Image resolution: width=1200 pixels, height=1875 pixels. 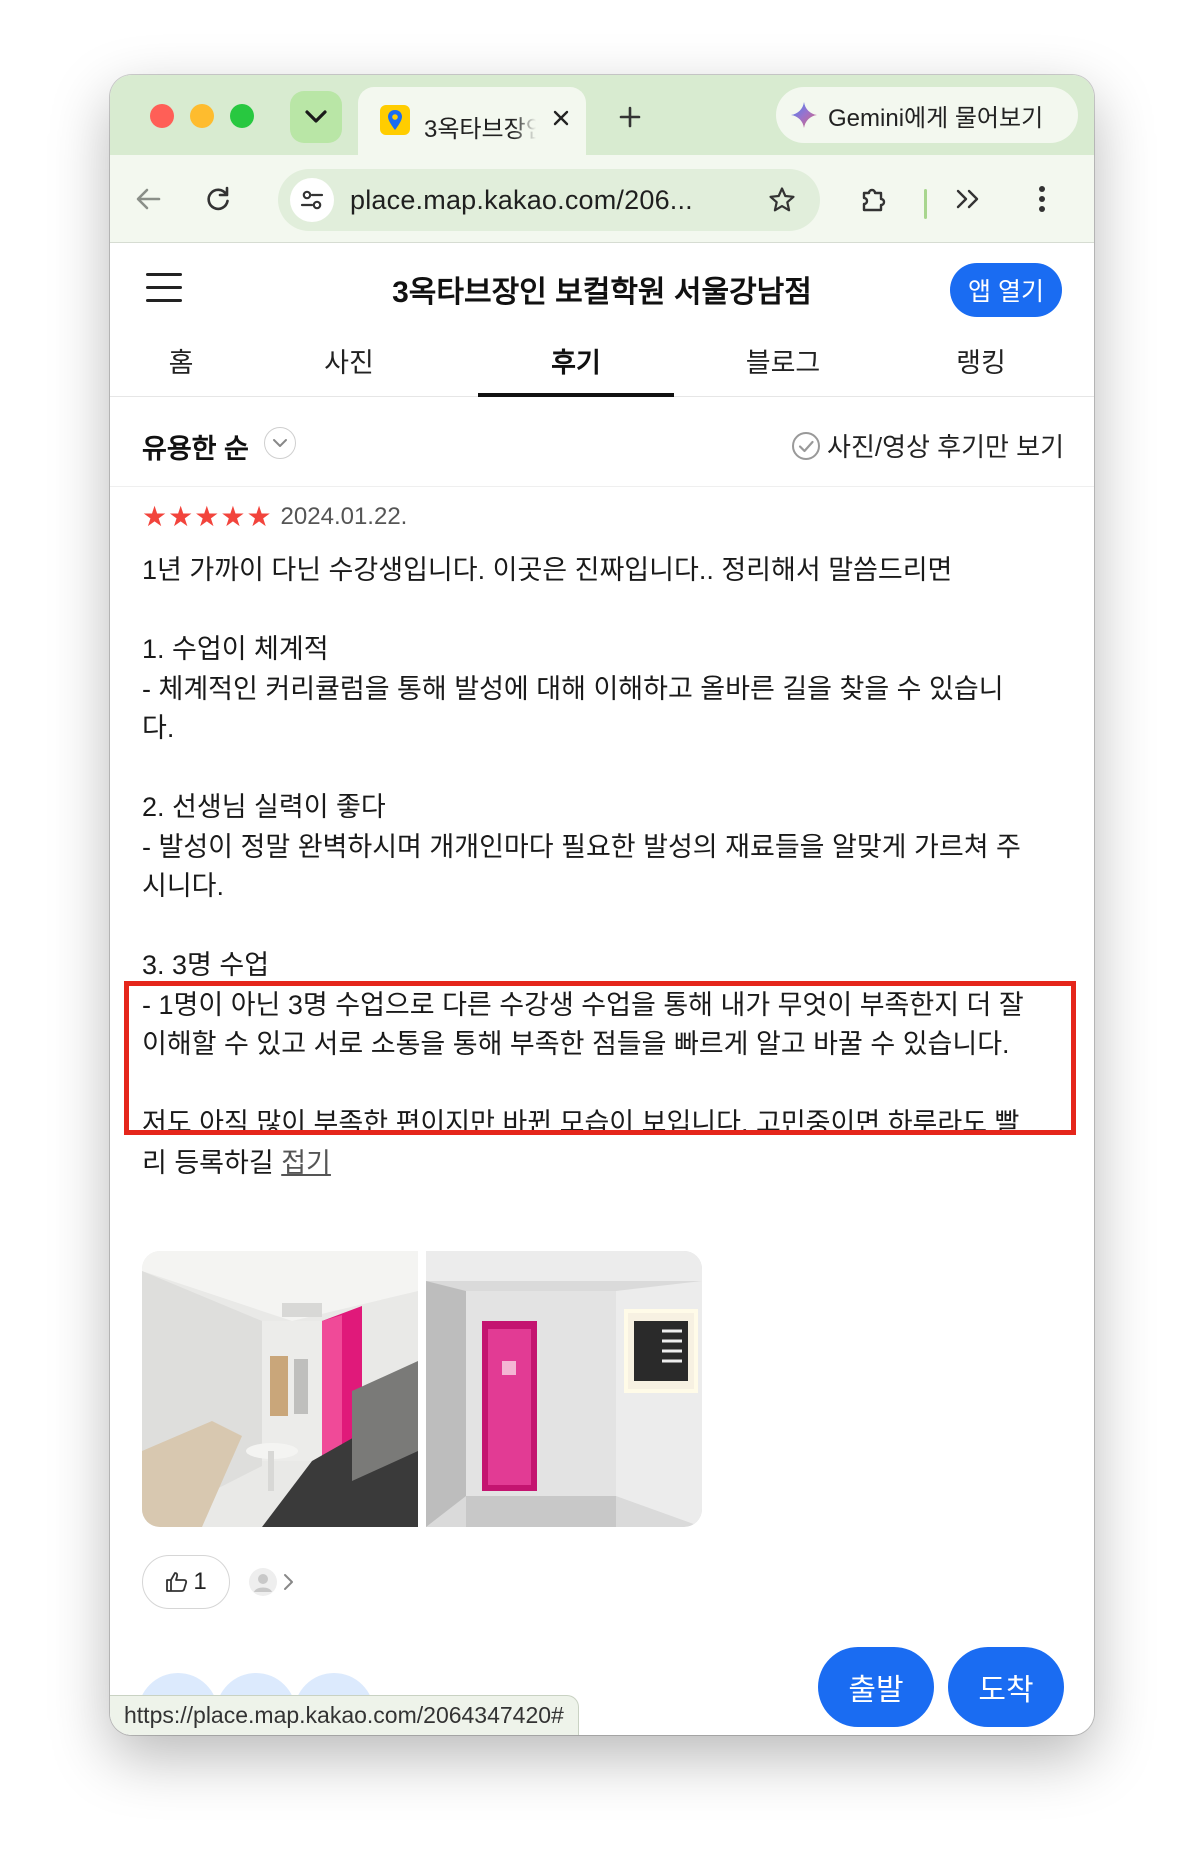 I want to click on like-button: 1, so click(x=186, y=1582).